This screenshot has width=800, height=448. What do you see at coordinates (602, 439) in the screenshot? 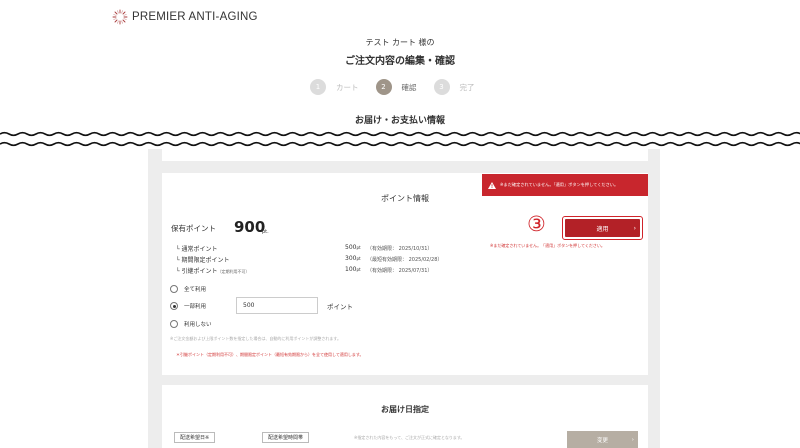
I see `change-delivery-button: 変更 ›` at bounding box center [602, 439].